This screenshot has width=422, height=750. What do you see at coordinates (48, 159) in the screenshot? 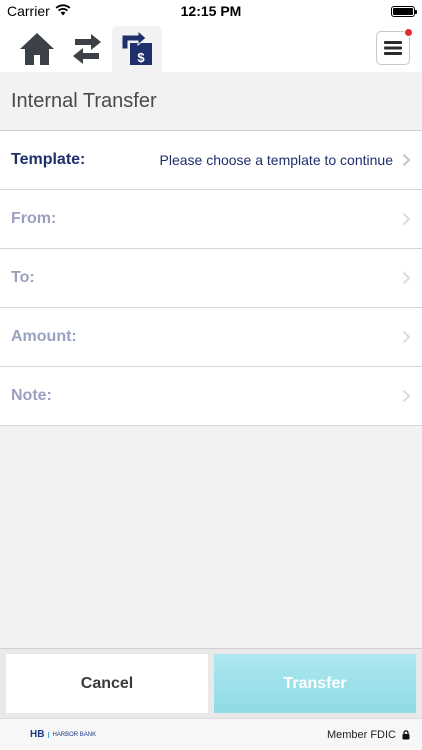
I see `template-label: Template:` at bounding box center [48, 159].